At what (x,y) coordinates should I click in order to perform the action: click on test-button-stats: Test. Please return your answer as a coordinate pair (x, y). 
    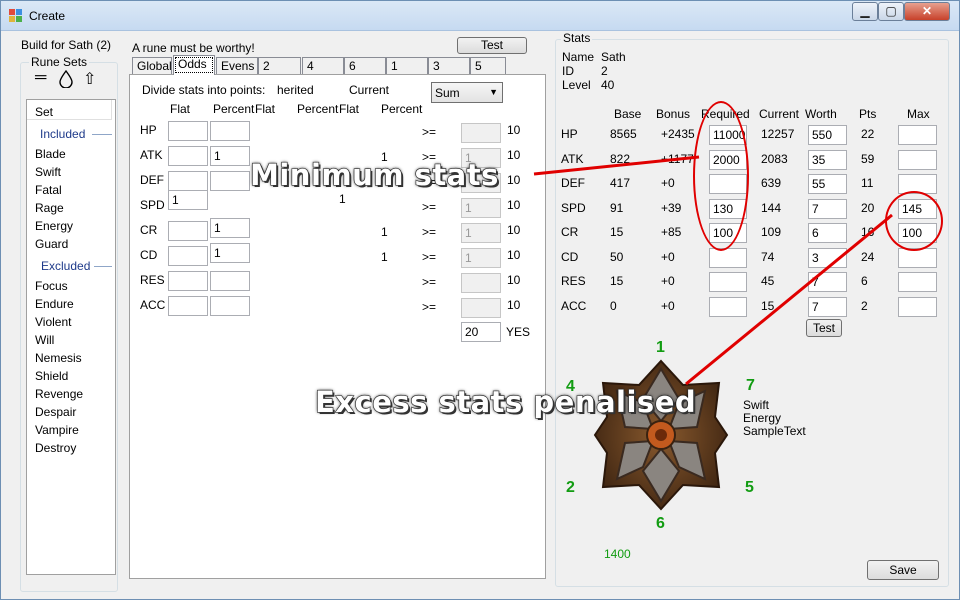
    Looking at the image, I should click on (824, 328).